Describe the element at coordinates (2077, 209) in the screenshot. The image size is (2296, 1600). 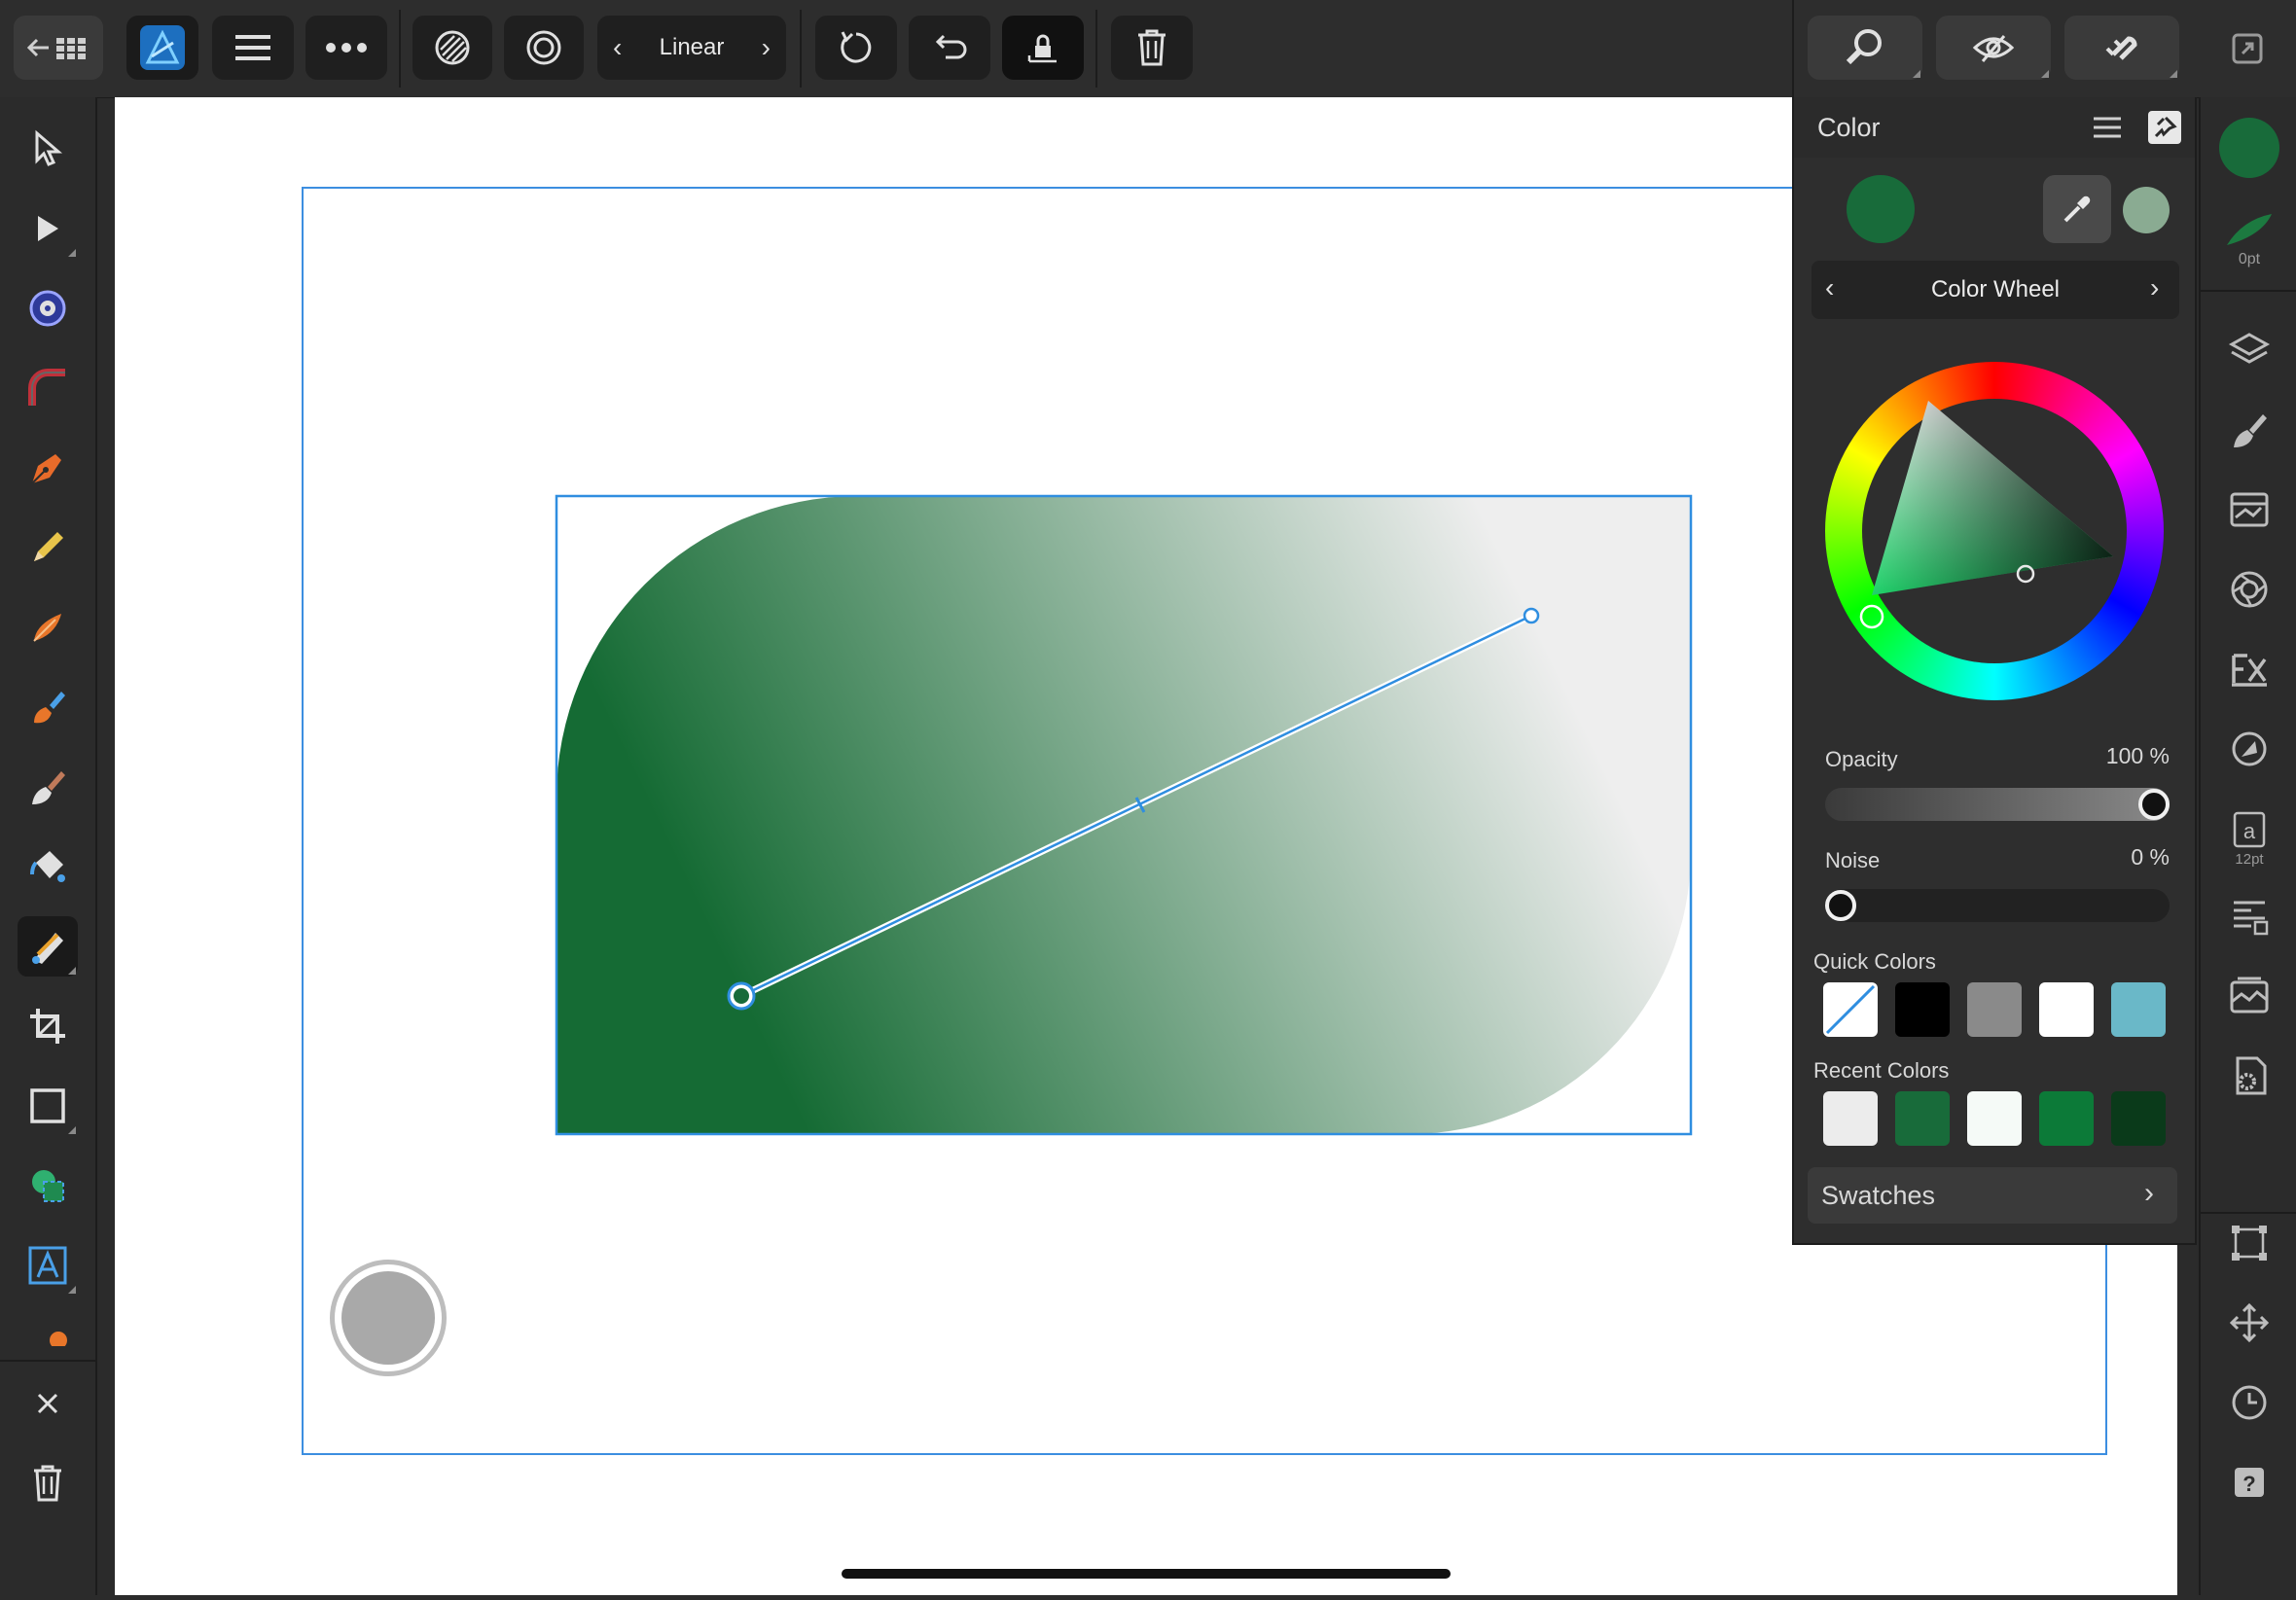
I see `eyedropper-button` at that location.